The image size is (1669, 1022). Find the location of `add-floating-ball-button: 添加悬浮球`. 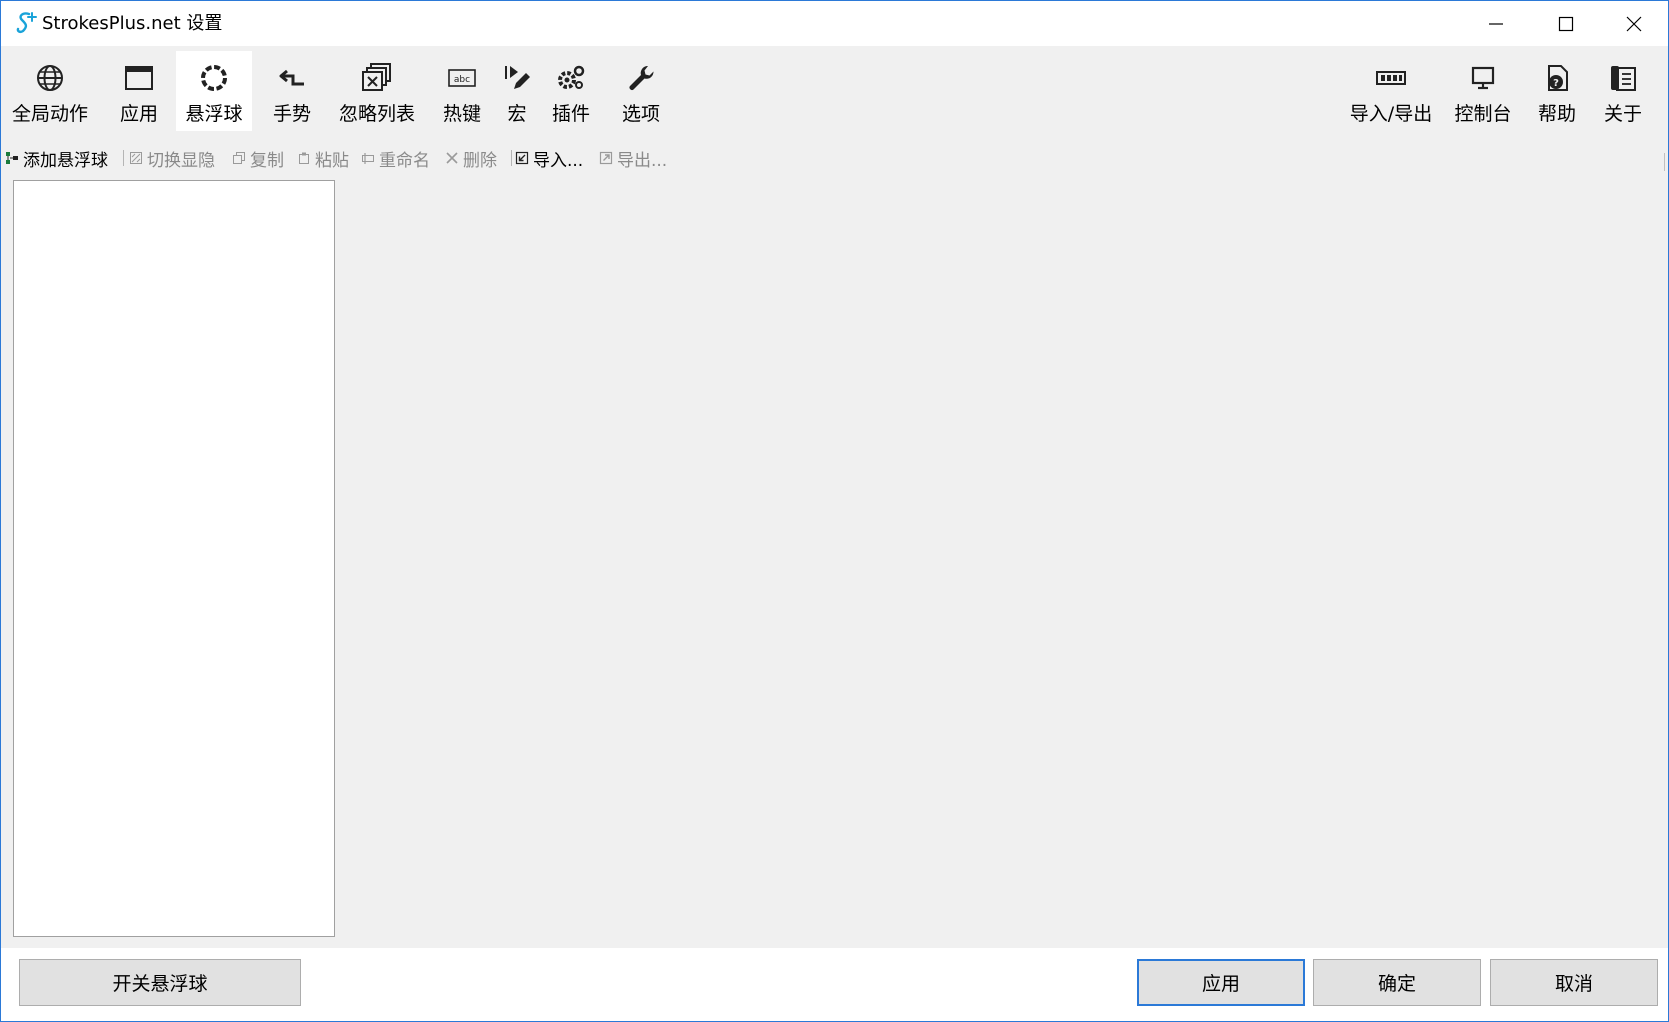

add-floating-ball-button: 添加悬浮球 is located at coordinates (56, 158).